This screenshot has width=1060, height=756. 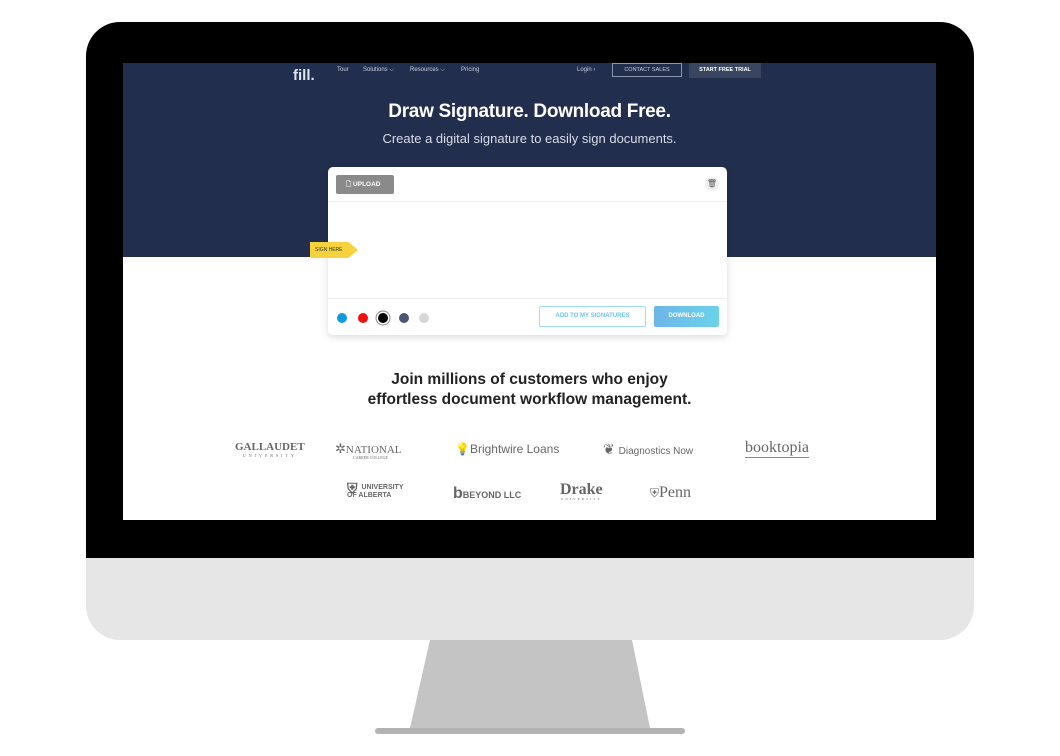 What do you see at coordinates (304, 75) in the screenshot?
I see `fill-logo: fill.` at bounding box center [304, 75].